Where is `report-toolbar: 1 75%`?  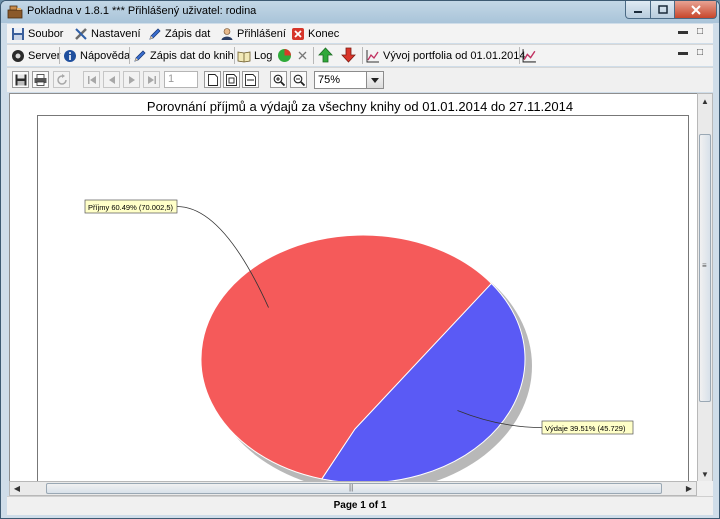
report-toolbar: 1 75% is located at coordinates (360, 79).